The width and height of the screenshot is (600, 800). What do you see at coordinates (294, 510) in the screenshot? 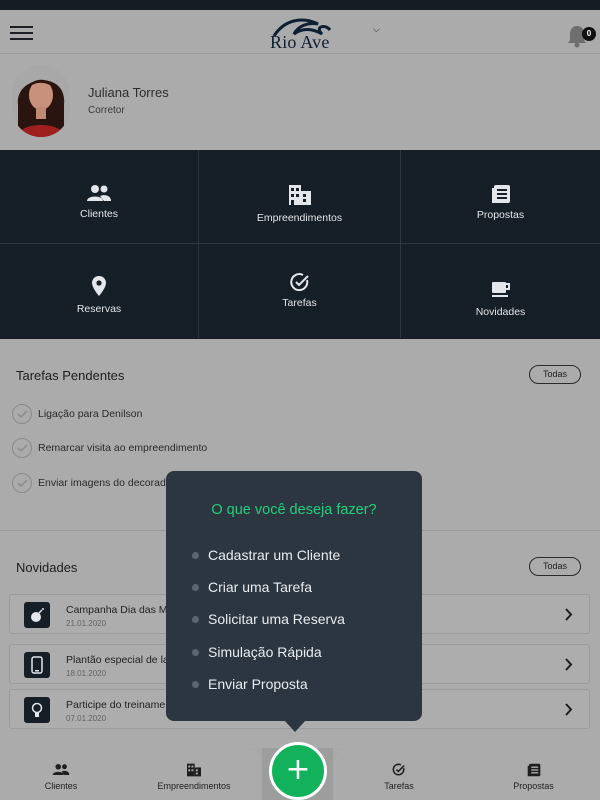
I see `popover-title: O que você deseja fazer?` at bounding box center [294, 510].